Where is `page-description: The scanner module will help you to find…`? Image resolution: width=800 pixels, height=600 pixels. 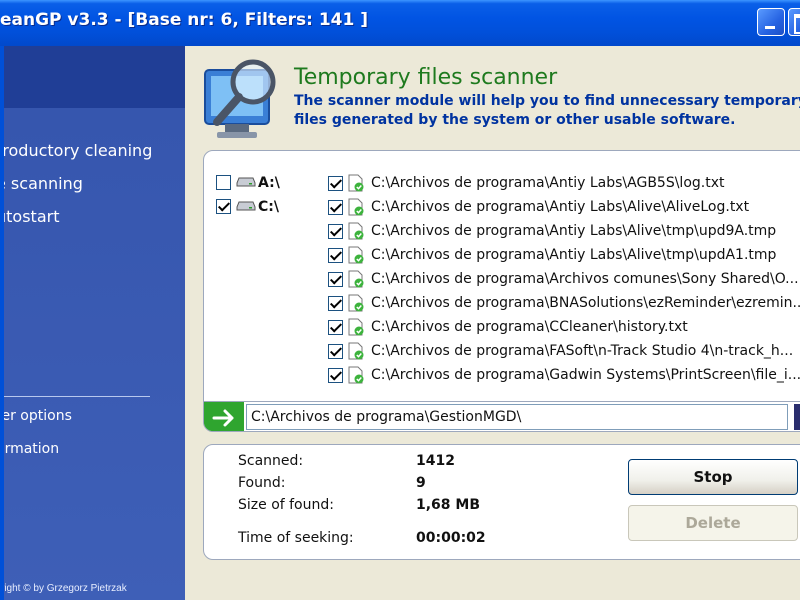 page-description: The scanner module will help you to find… is located at coordinates (547, 110).